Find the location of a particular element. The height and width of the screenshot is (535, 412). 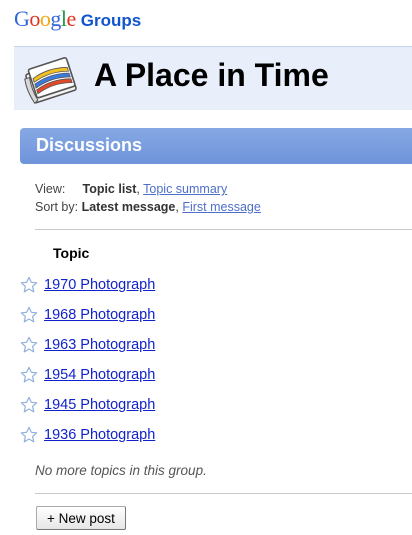

topic-link: 1954 Photograph is located at coordinates (99, 375).